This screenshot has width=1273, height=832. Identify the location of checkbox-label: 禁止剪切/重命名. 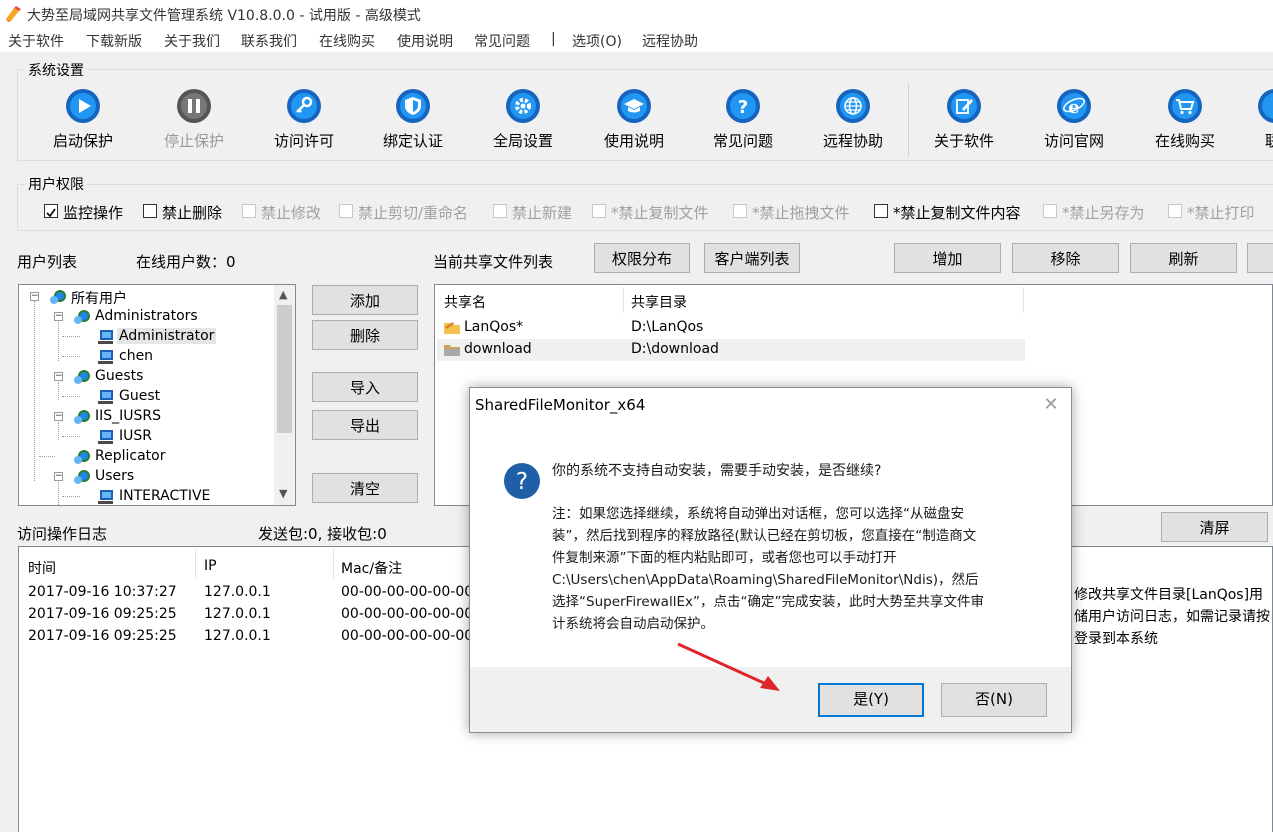
(413, 213).